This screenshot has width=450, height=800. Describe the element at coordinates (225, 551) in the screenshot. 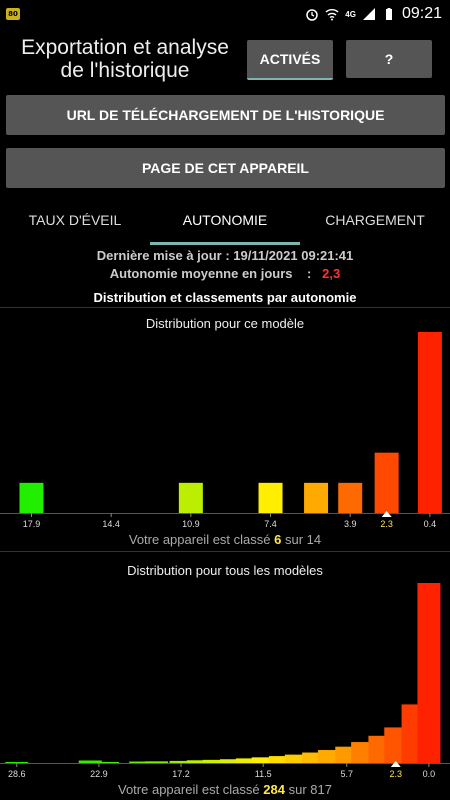

I see `divider-middle` at that location.